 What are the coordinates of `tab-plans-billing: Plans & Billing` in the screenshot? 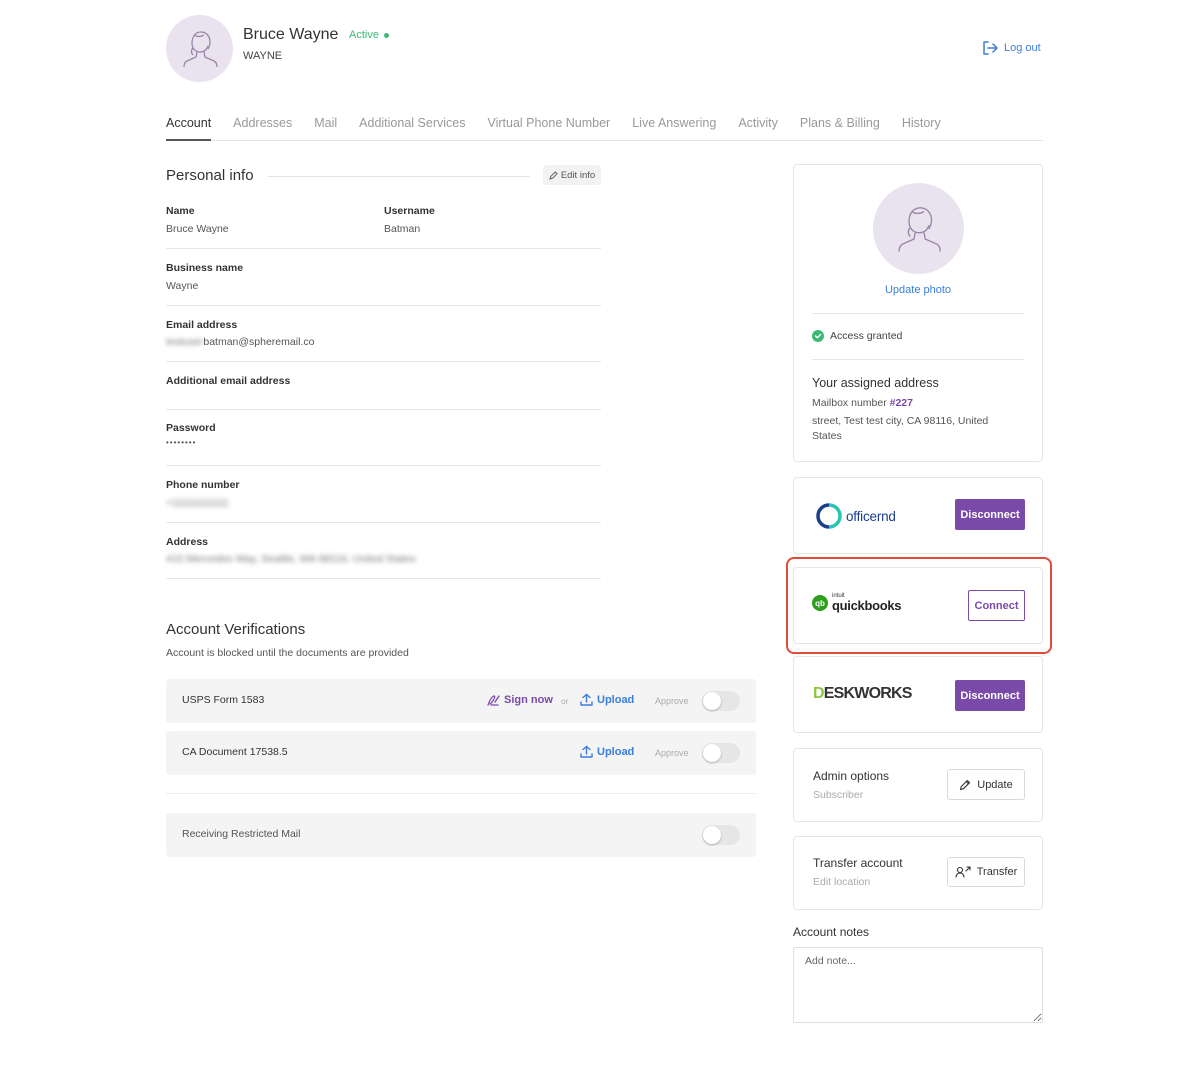 It's located at (840, 127).